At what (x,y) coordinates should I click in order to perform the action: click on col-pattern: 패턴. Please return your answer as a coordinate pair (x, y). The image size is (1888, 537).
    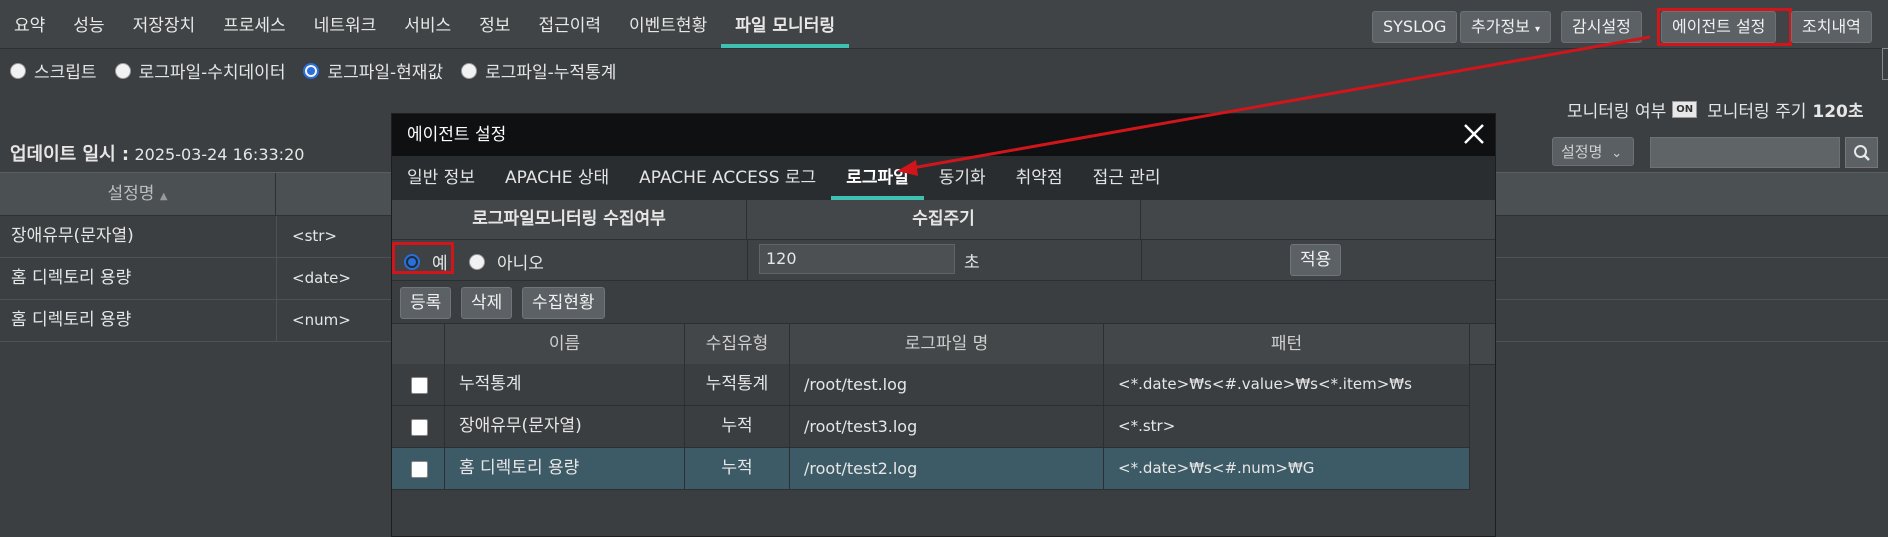
    Looking at the image, I should click on (1287, 344).